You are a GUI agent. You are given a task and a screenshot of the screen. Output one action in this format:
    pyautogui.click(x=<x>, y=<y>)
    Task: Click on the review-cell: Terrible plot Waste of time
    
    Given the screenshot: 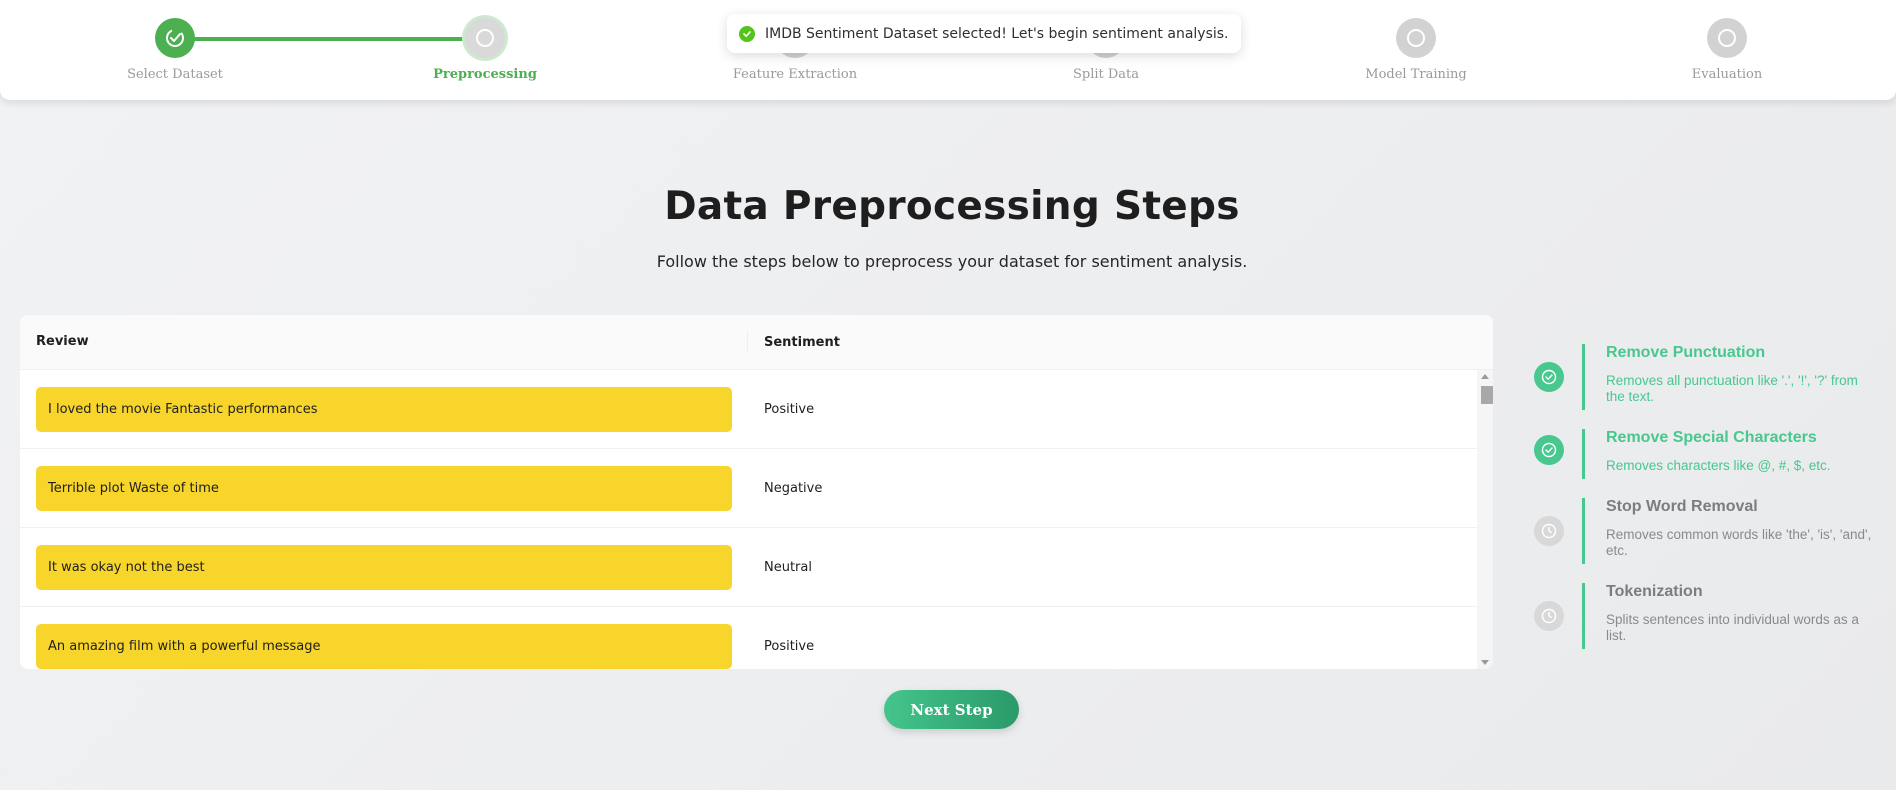 What is the action you would take?
    pyautogui.click(x=384, y=488)
    